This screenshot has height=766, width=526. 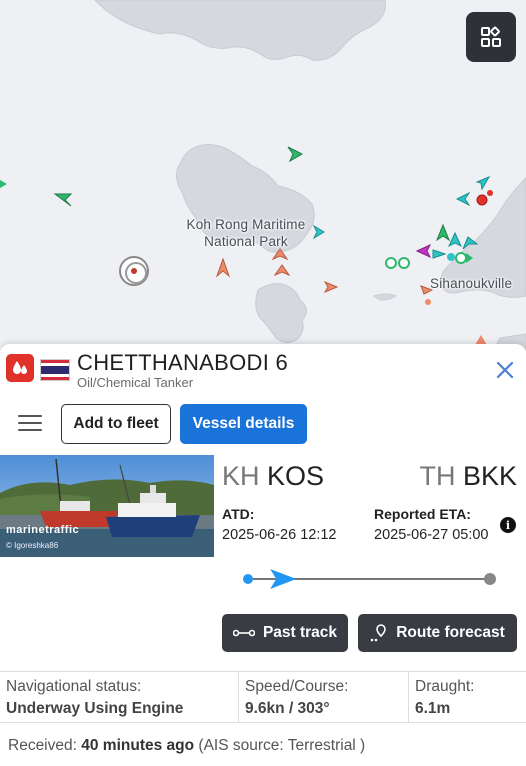 What do you see at coordinates (489, 476) in the screenshot?
I see `destination-port-code: BKK` at bounding box center [489, 476].